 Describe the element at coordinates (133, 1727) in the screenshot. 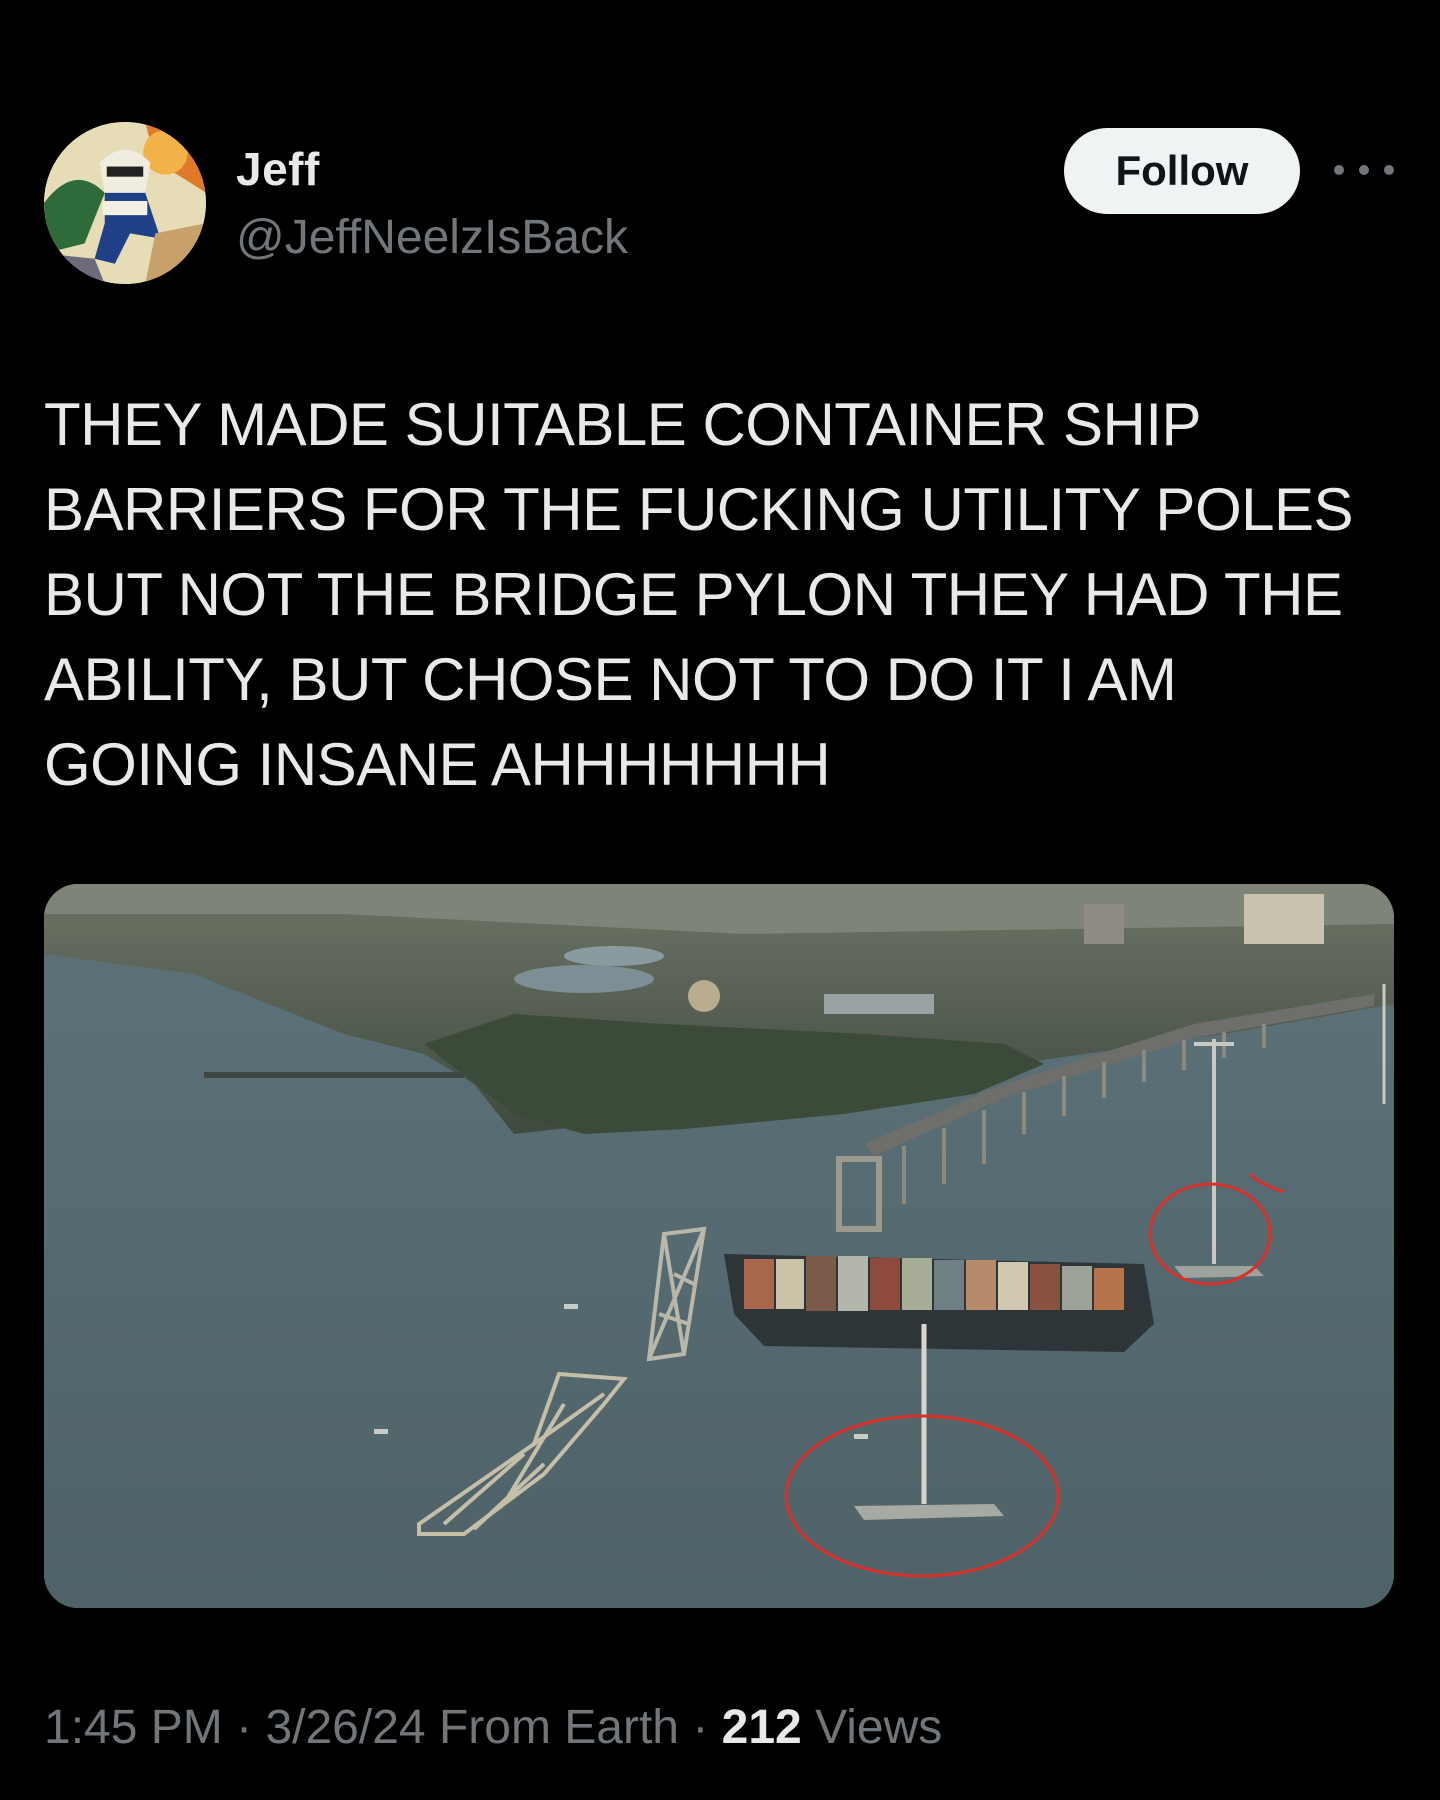

I see `tweet-time: 1:45 PM` at that location.